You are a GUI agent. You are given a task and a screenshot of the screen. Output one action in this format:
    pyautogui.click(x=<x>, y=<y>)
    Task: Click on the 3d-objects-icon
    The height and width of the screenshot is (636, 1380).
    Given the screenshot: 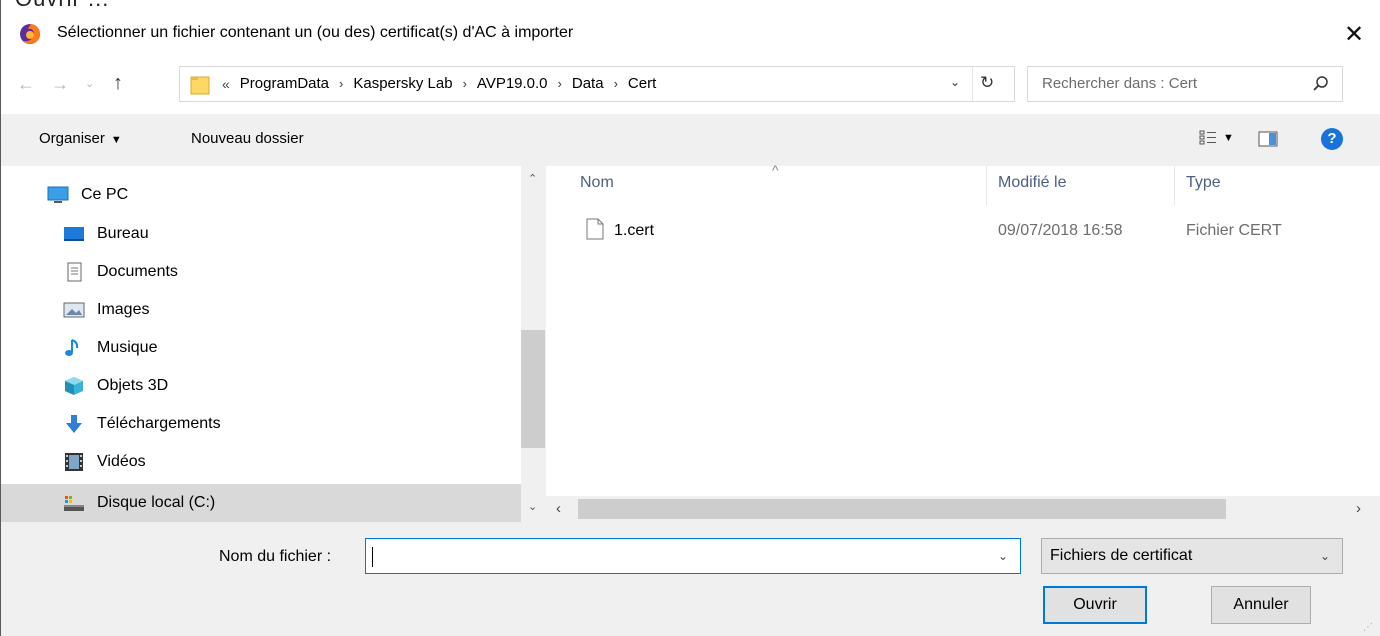 What is the action you would take?
    pyautogui.click(x=74, y=386)
    